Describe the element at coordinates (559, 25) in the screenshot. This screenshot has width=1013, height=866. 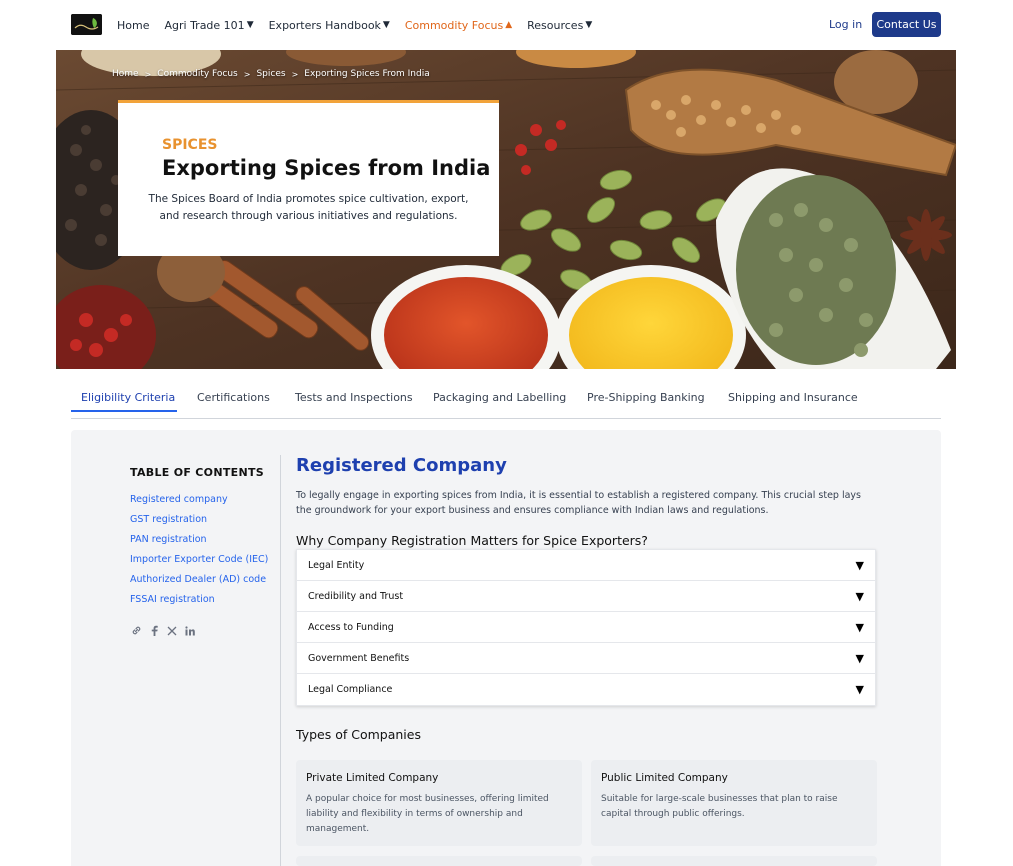
I see `nav-resources: Resources ▼` at that location.